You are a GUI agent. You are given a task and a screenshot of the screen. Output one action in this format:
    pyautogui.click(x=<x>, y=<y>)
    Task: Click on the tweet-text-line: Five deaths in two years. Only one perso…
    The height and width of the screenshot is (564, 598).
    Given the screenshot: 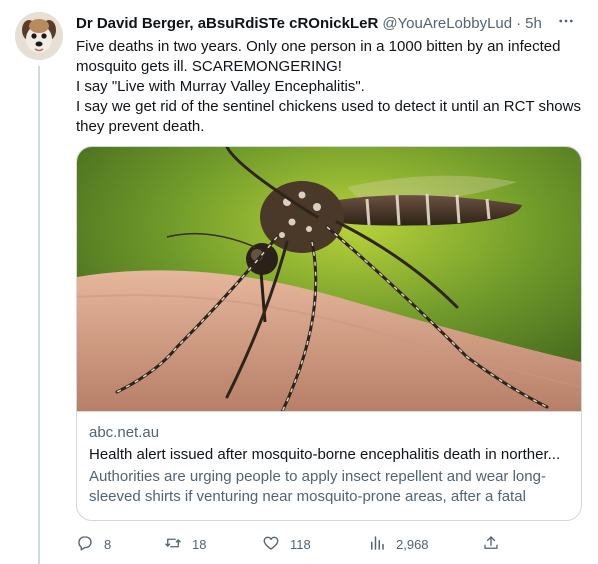 What is the action you would take?
    pyautogui.click(x=318, y=46)
    